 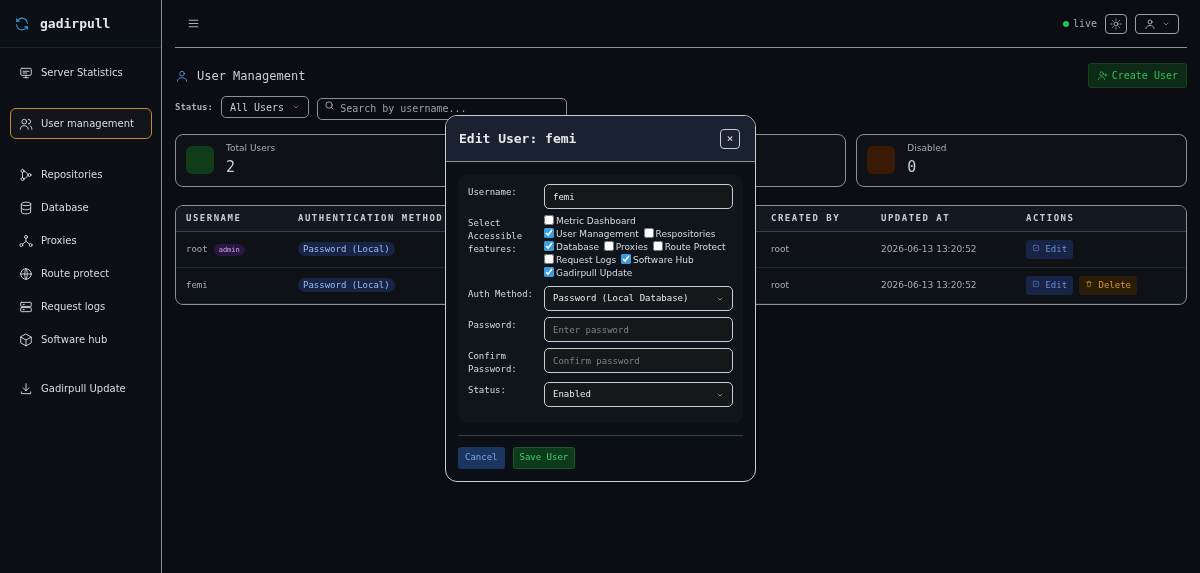 What do you see at coordinates (194, 107) in the screenshot?
I see `status-label: Status:` at bounding box center [194, 107].